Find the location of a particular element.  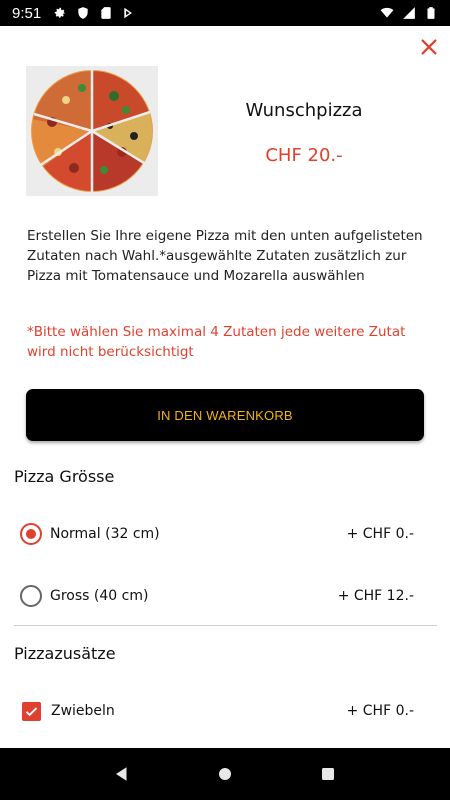

size-section-title: Pizza Grösse is located at coordinates (64, 476).